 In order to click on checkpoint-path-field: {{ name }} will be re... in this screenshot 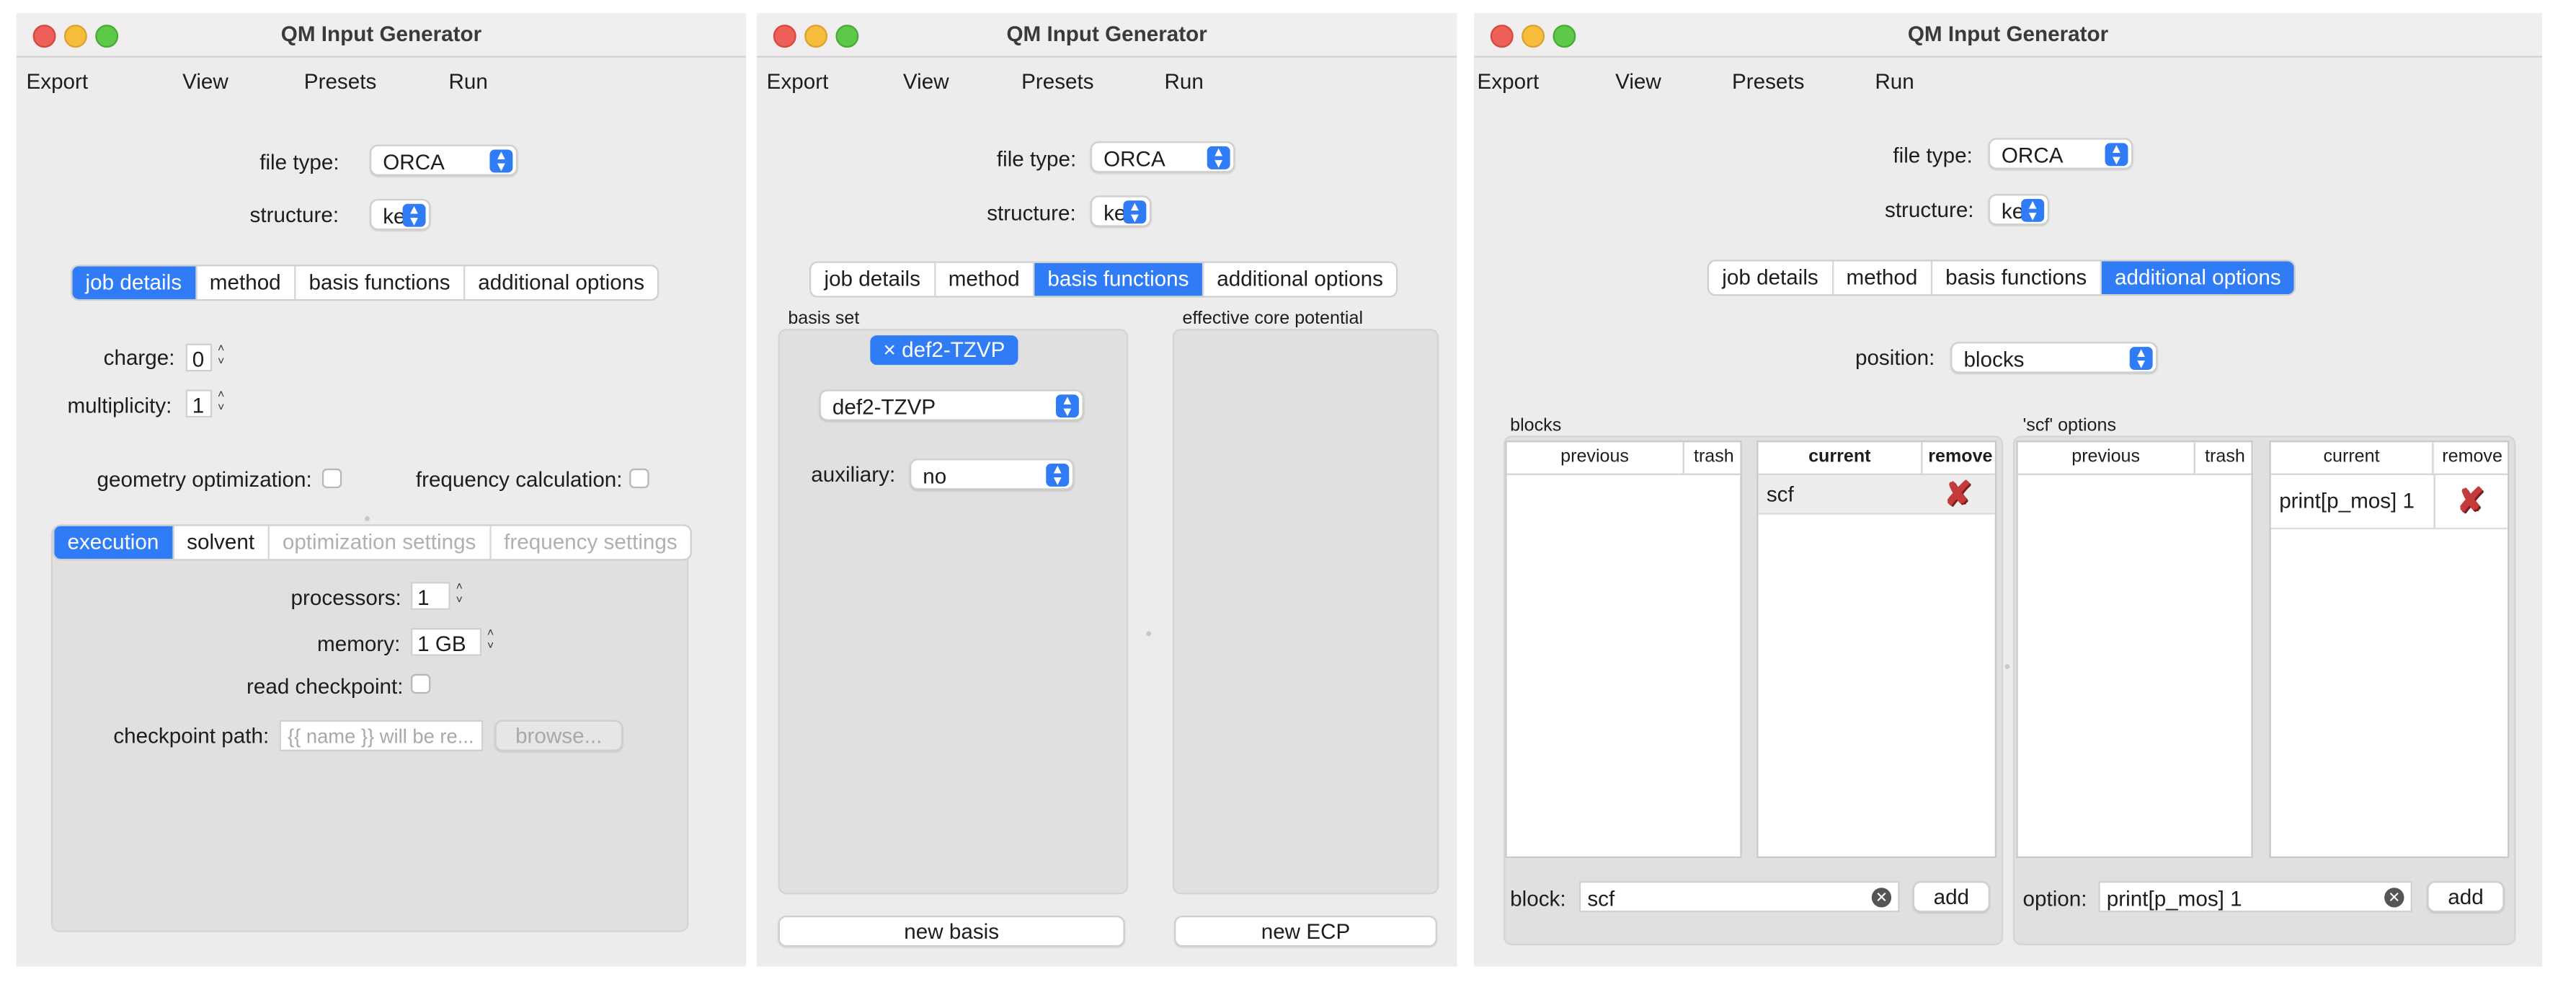, I will do `click(381, 735)`.